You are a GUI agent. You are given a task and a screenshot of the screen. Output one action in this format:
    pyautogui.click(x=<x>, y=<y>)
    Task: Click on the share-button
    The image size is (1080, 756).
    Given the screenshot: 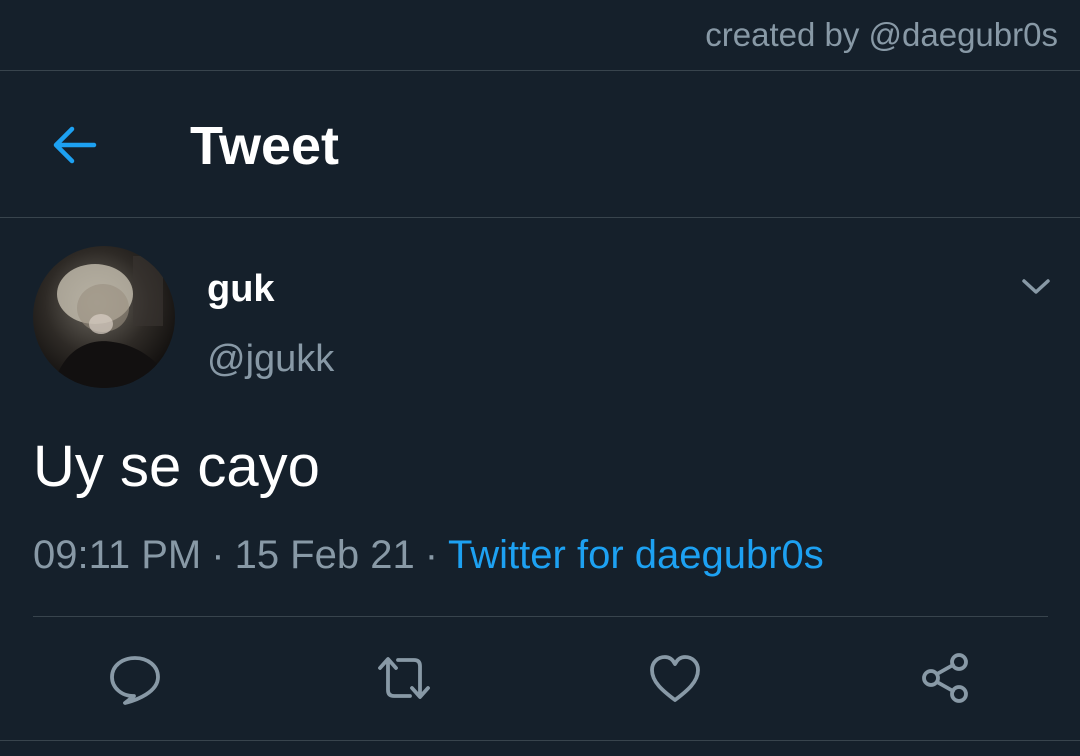 What is the action you would take?
    pyautogui.click(x=945, y=678)
    